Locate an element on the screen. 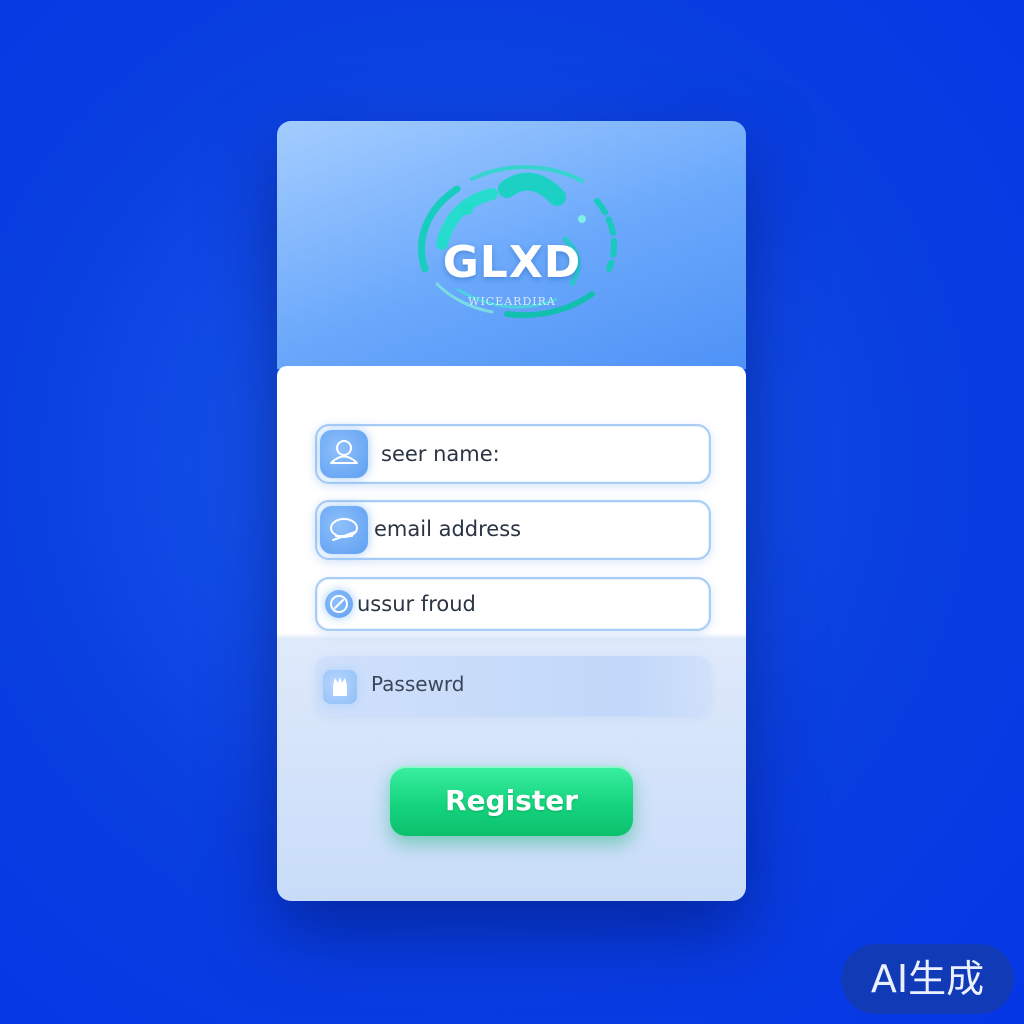  watermark-text: AI生成 is located at coordinates (927, 979).